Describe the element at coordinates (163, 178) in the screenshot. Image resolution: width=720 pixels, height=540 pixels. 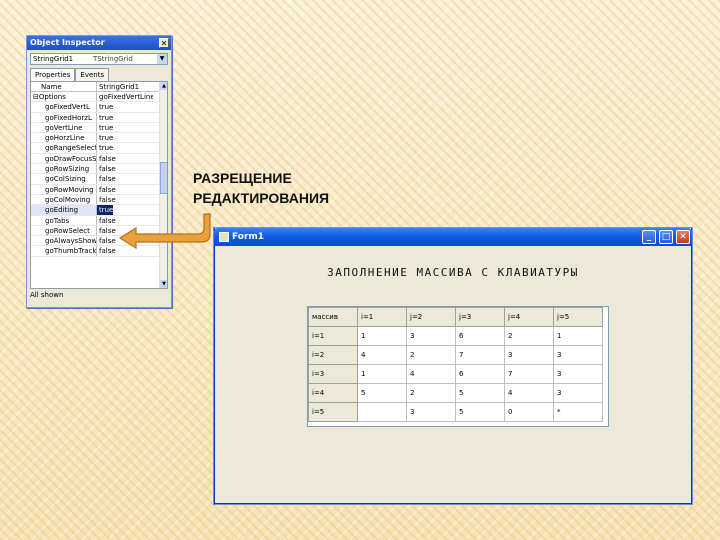
I see `scroll-thumb` at that location.